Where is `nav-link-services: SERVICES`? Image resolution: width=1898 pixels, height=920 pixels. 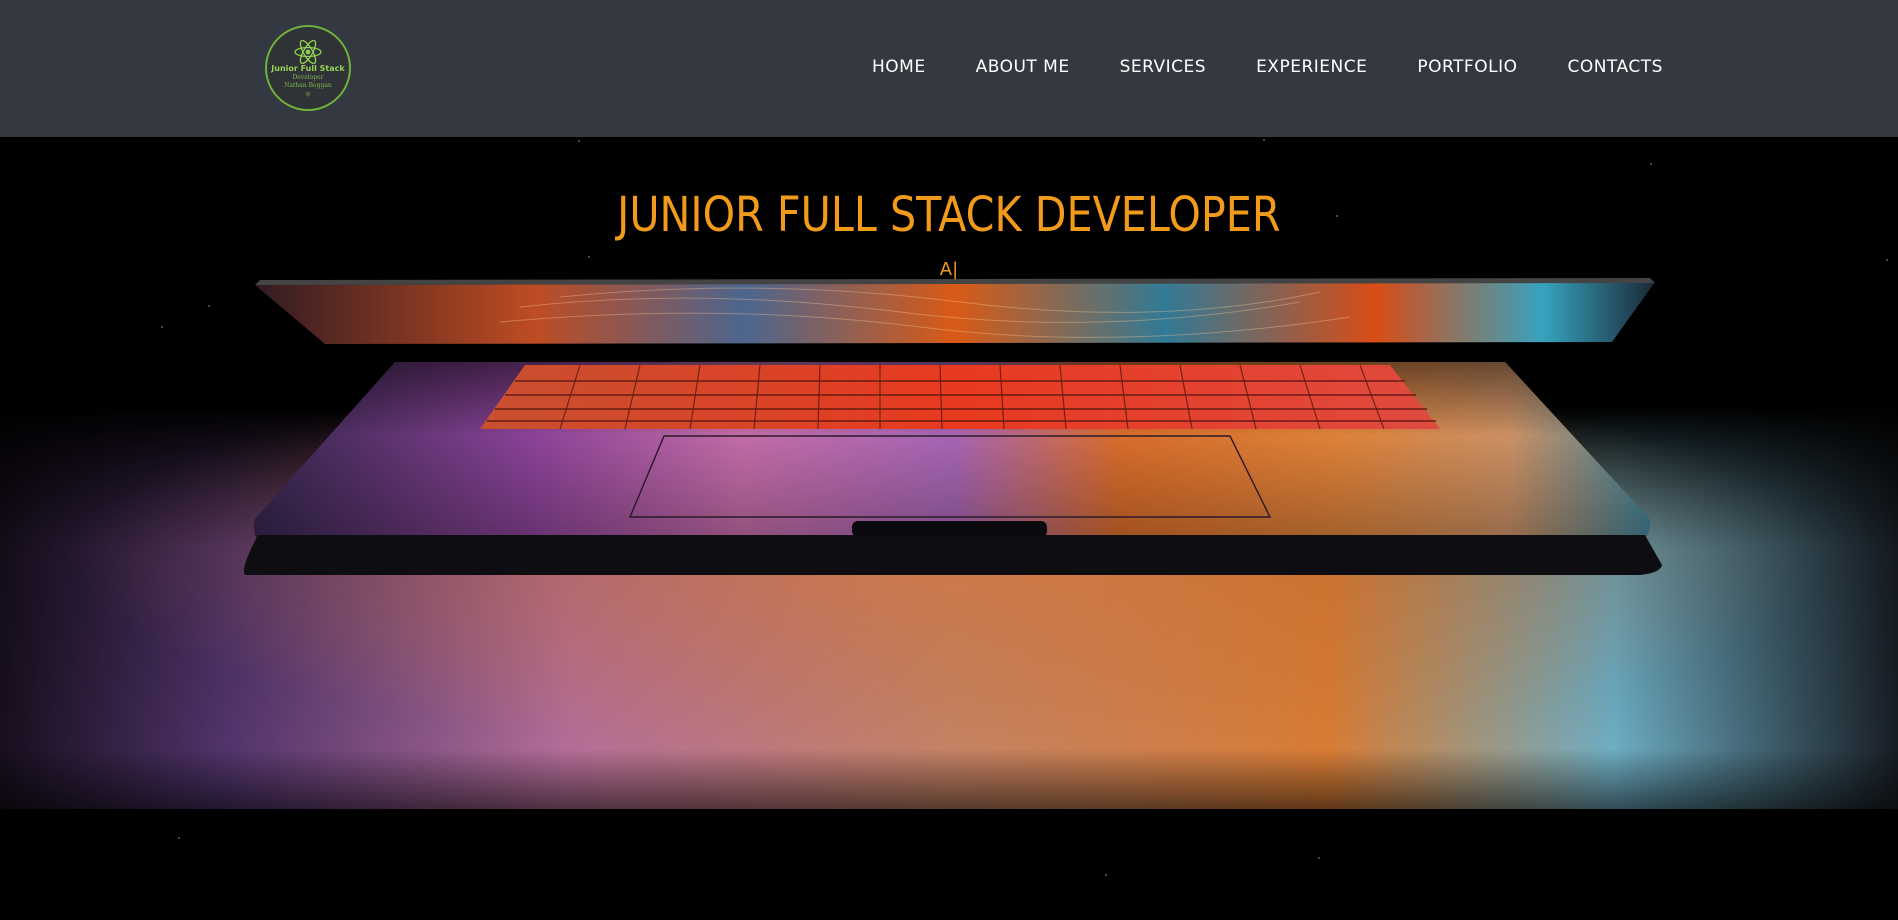 nav-link-services: SERVICES is located at coordinates (1163, 67).